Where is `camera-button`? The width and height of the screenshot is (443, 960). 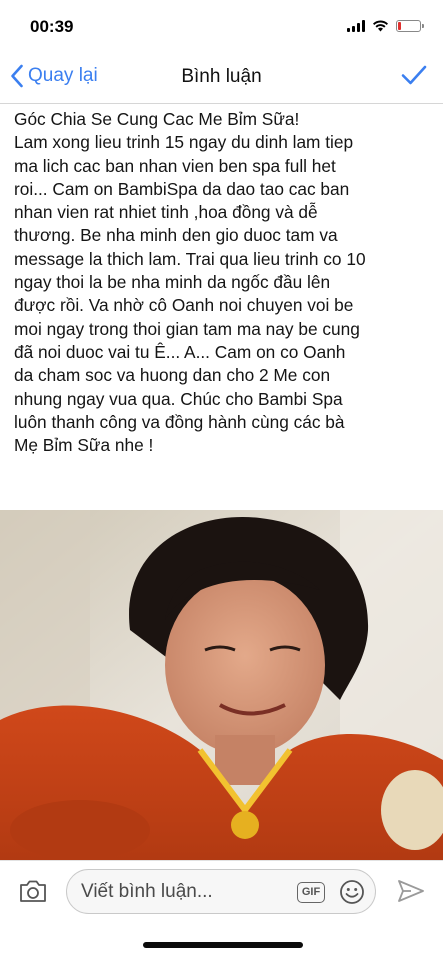 camera-button is located at coordinates (33, 893).